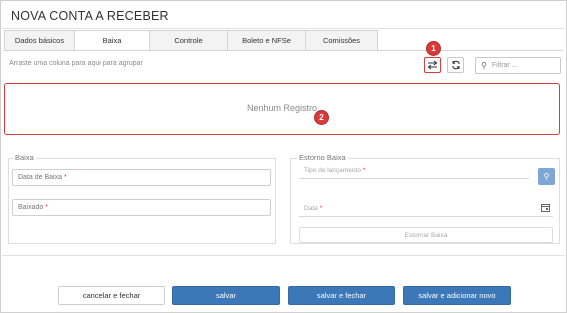 Image resolution: width=567 pixels, height=313 pixels. I want to click on dialog-title: NOVA CONTA A RECEBER, so click(90, 16).